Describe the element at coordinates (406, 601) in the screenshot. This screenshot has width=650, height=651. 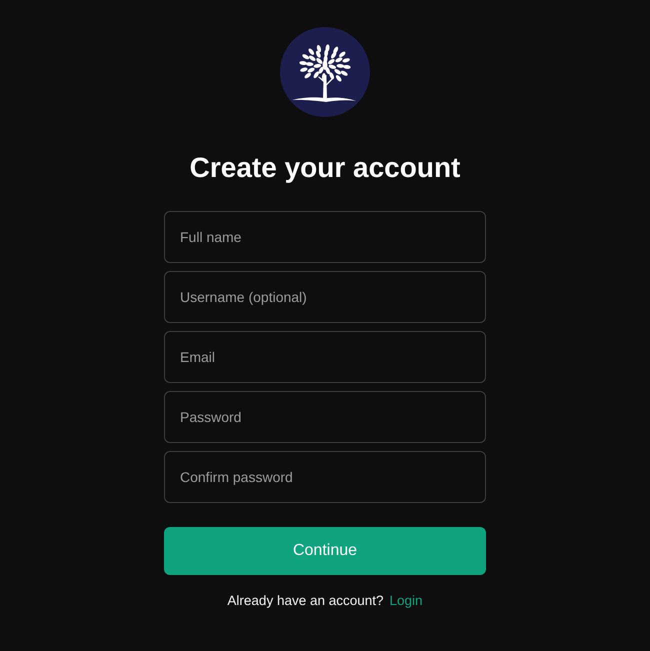
I see `login-link: Login` at that location.